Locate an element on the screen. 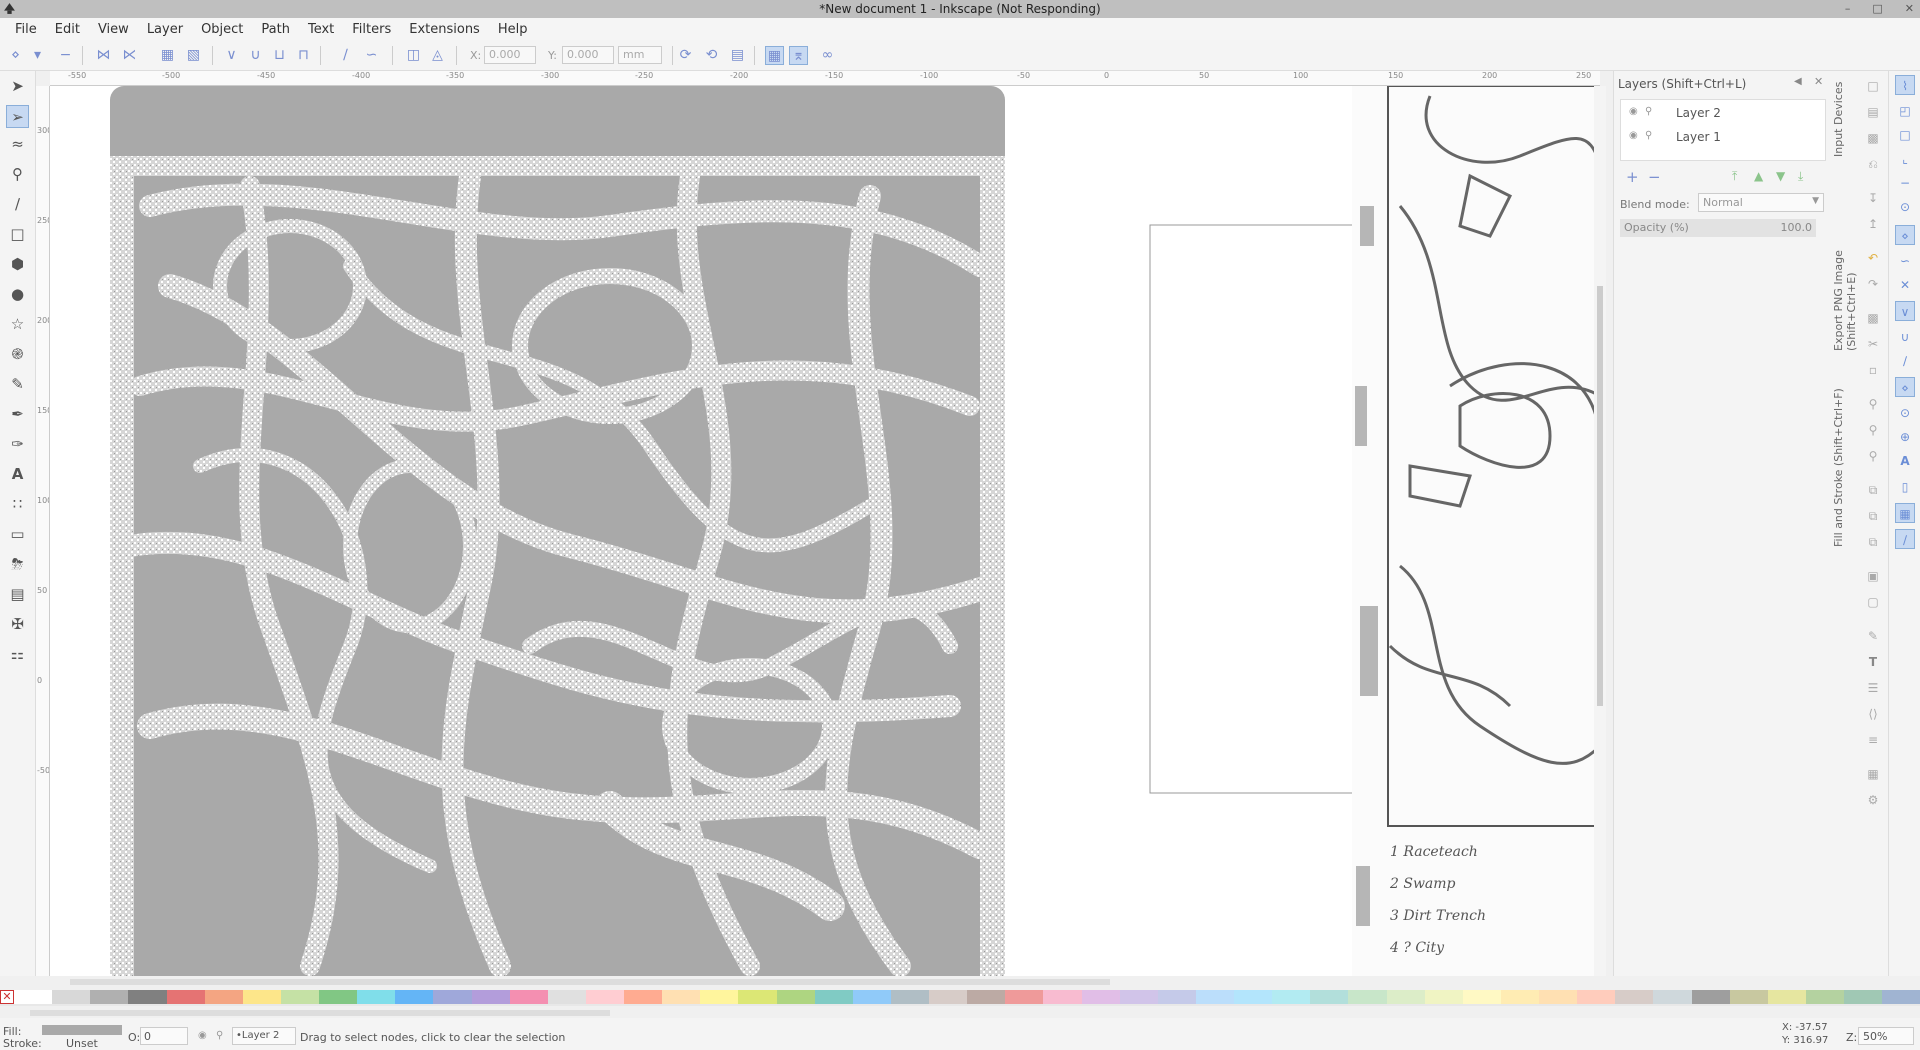  copy-icon: ▩ is located at coordinates (1873, 318).